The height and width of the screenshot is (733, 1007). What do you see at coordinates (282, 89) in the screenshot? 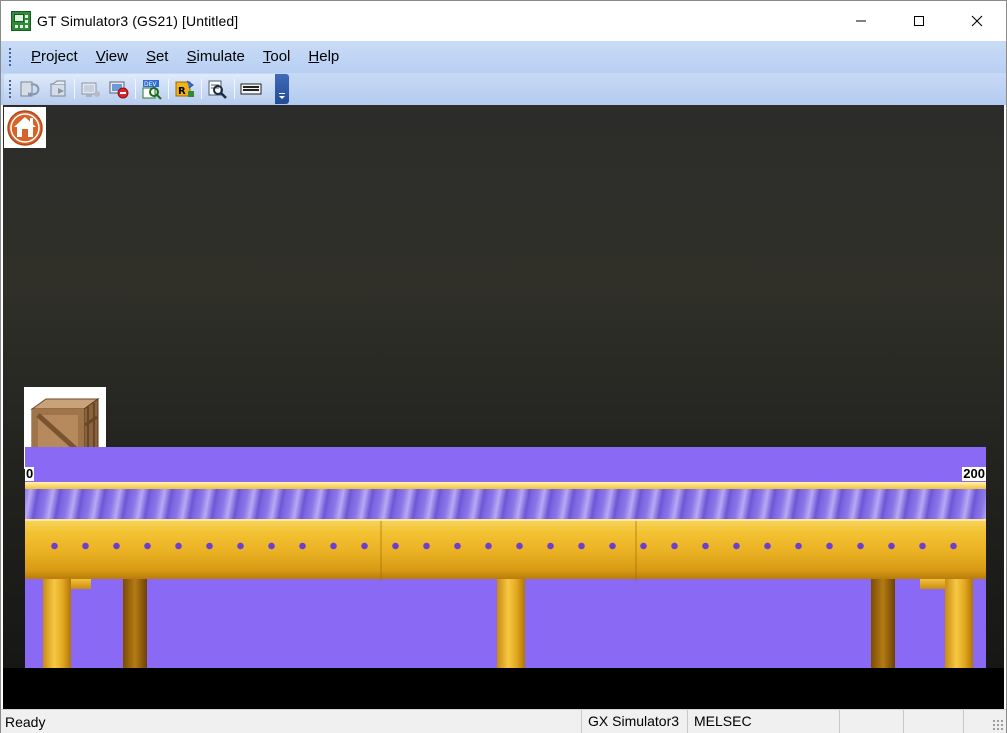
I see `toolbar-overflow-button` at bounding box center [282, 89].